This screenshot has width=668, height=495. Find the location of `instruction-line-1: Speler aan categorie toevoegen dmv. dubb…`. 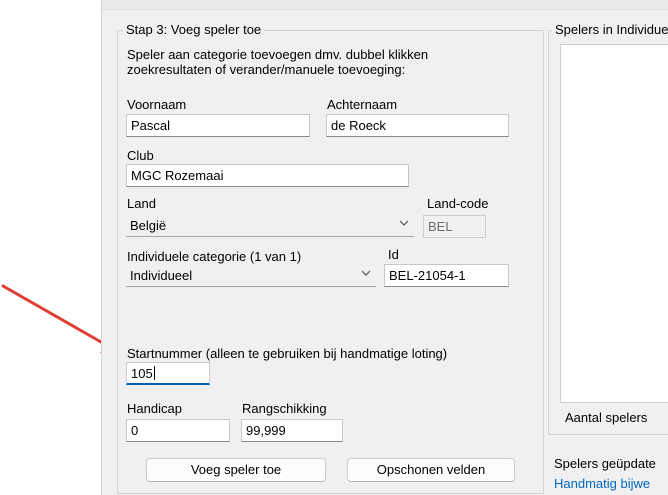

instruction-line-1: Speler aan categorie toevoegen dmv. dubb… is located at coordinates (278, 54).